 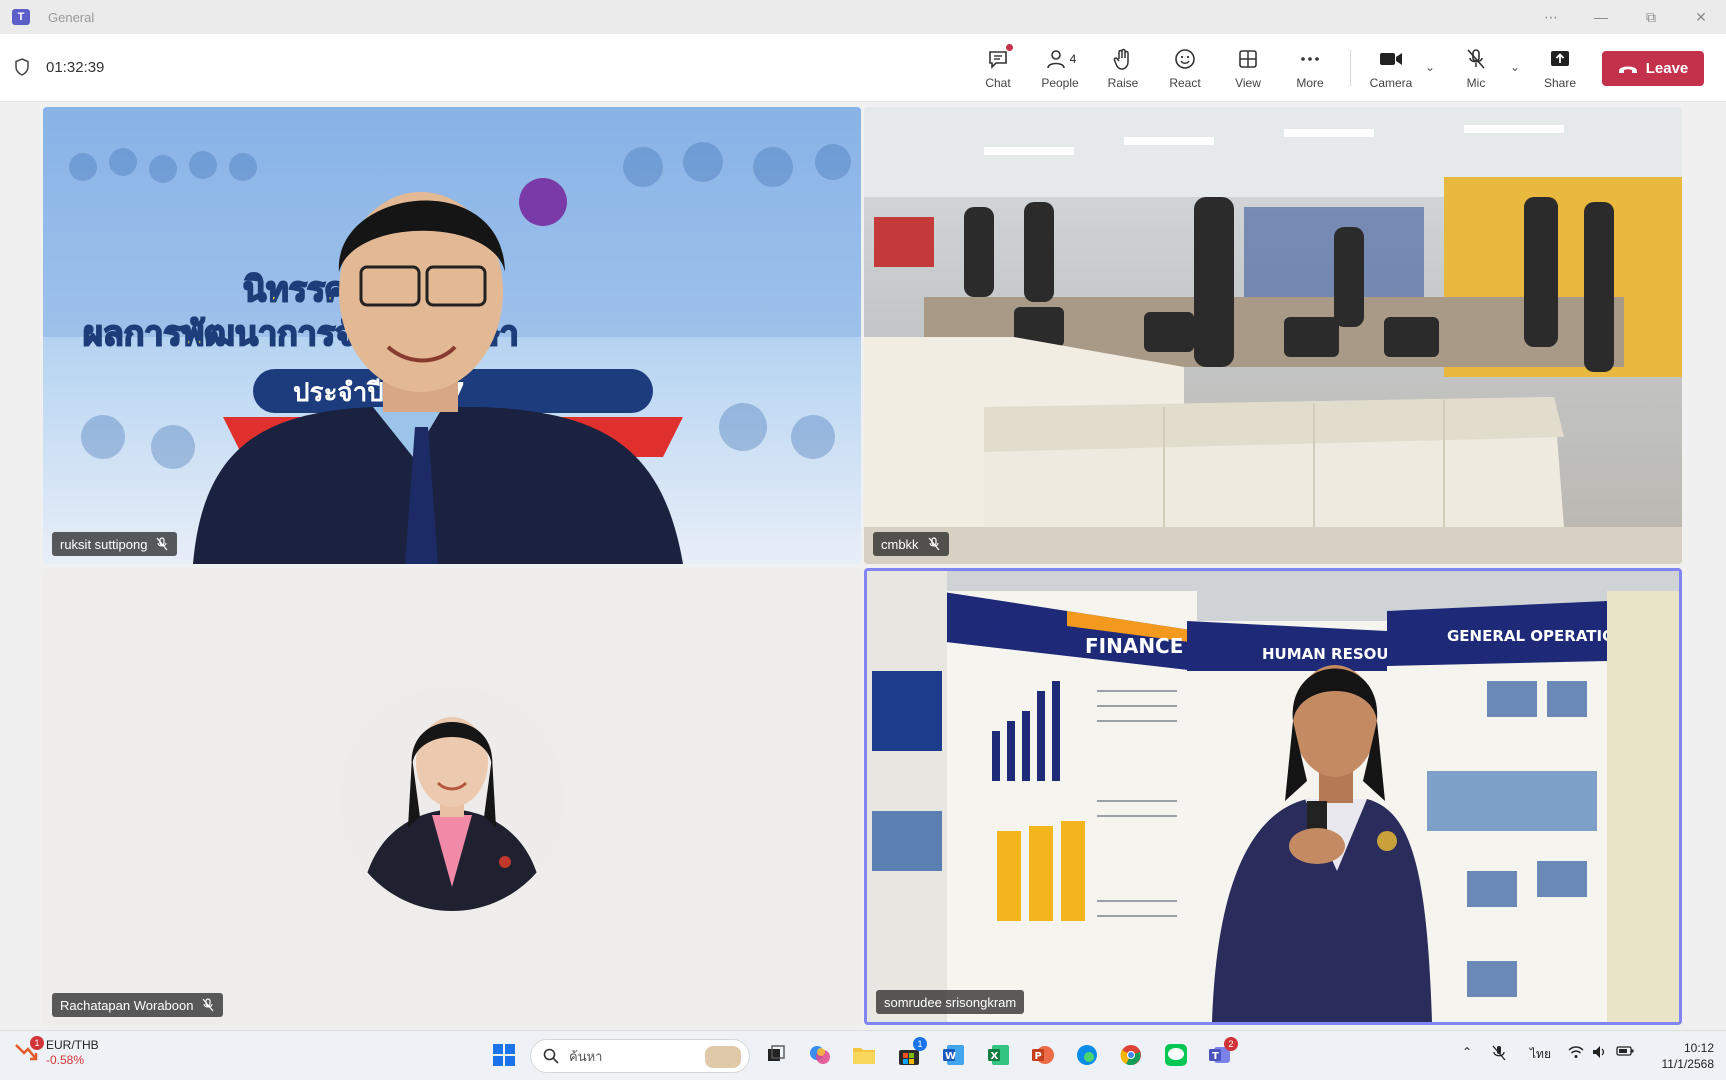 I want to click on word-button: W, so click(x=954, y=1055).